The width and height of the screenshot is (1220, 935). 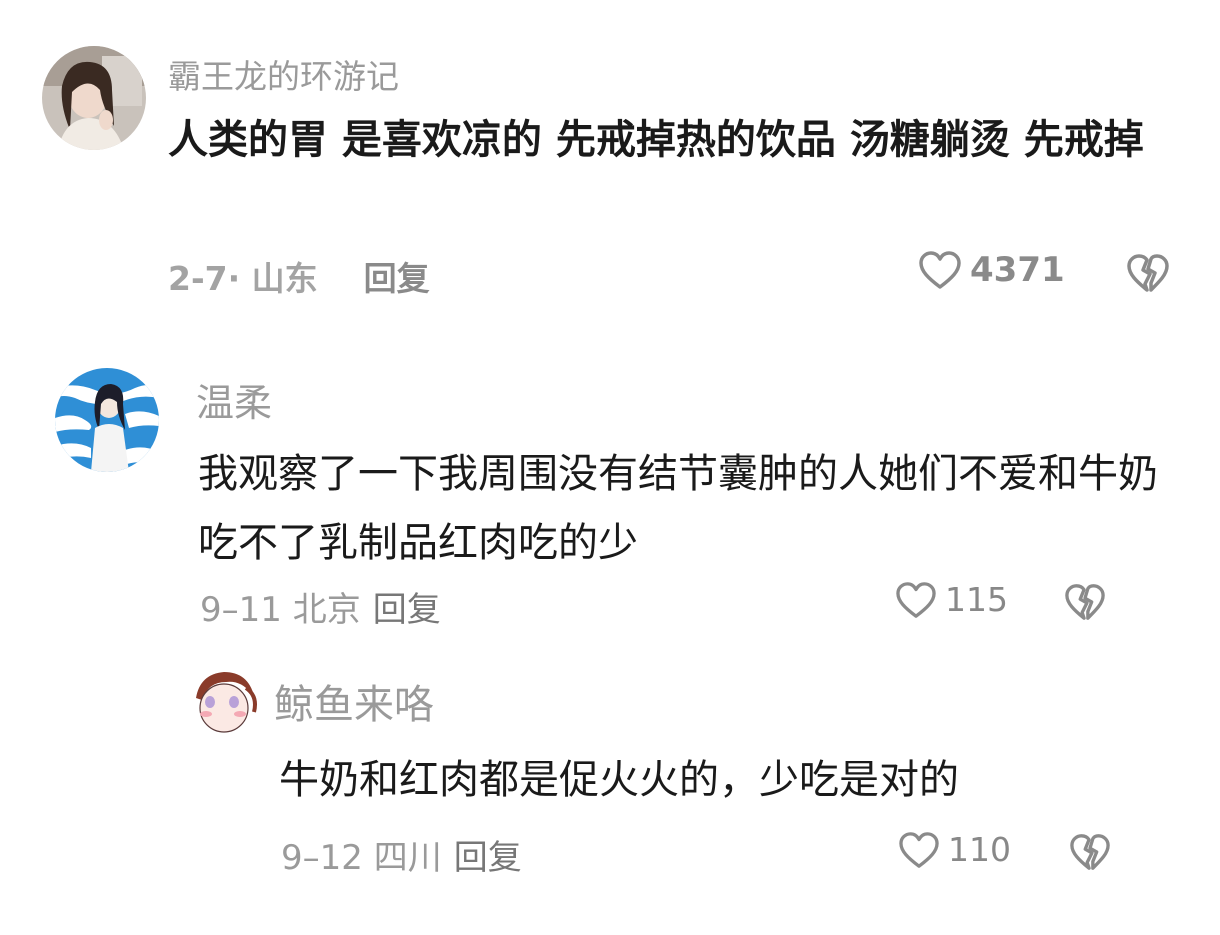 I want to click on comment-date-location: 9–11 北京, so click(x=280, y=610).